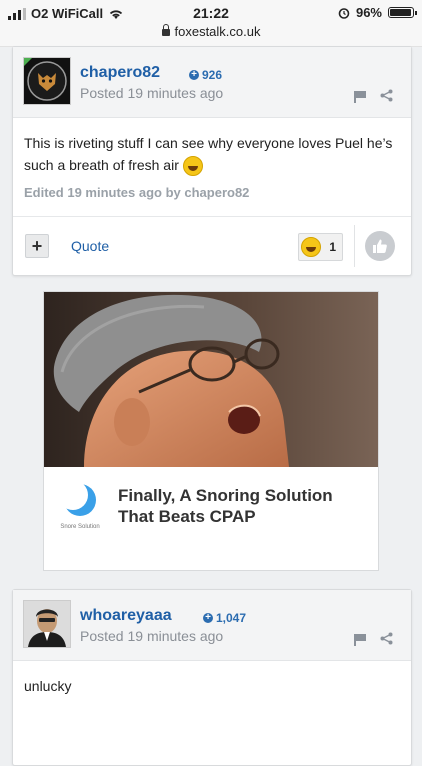  What do you see at coordinates (368, 12) in the screenshot?
I see `battery-percent: 96%` at bounding box center [368, 12].